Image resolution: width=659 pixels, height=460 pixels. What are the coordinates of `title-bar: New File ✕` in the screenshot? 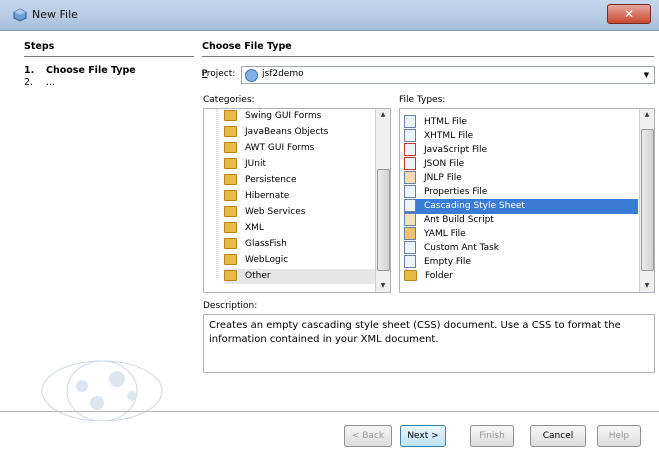 It's located at (329, 15).